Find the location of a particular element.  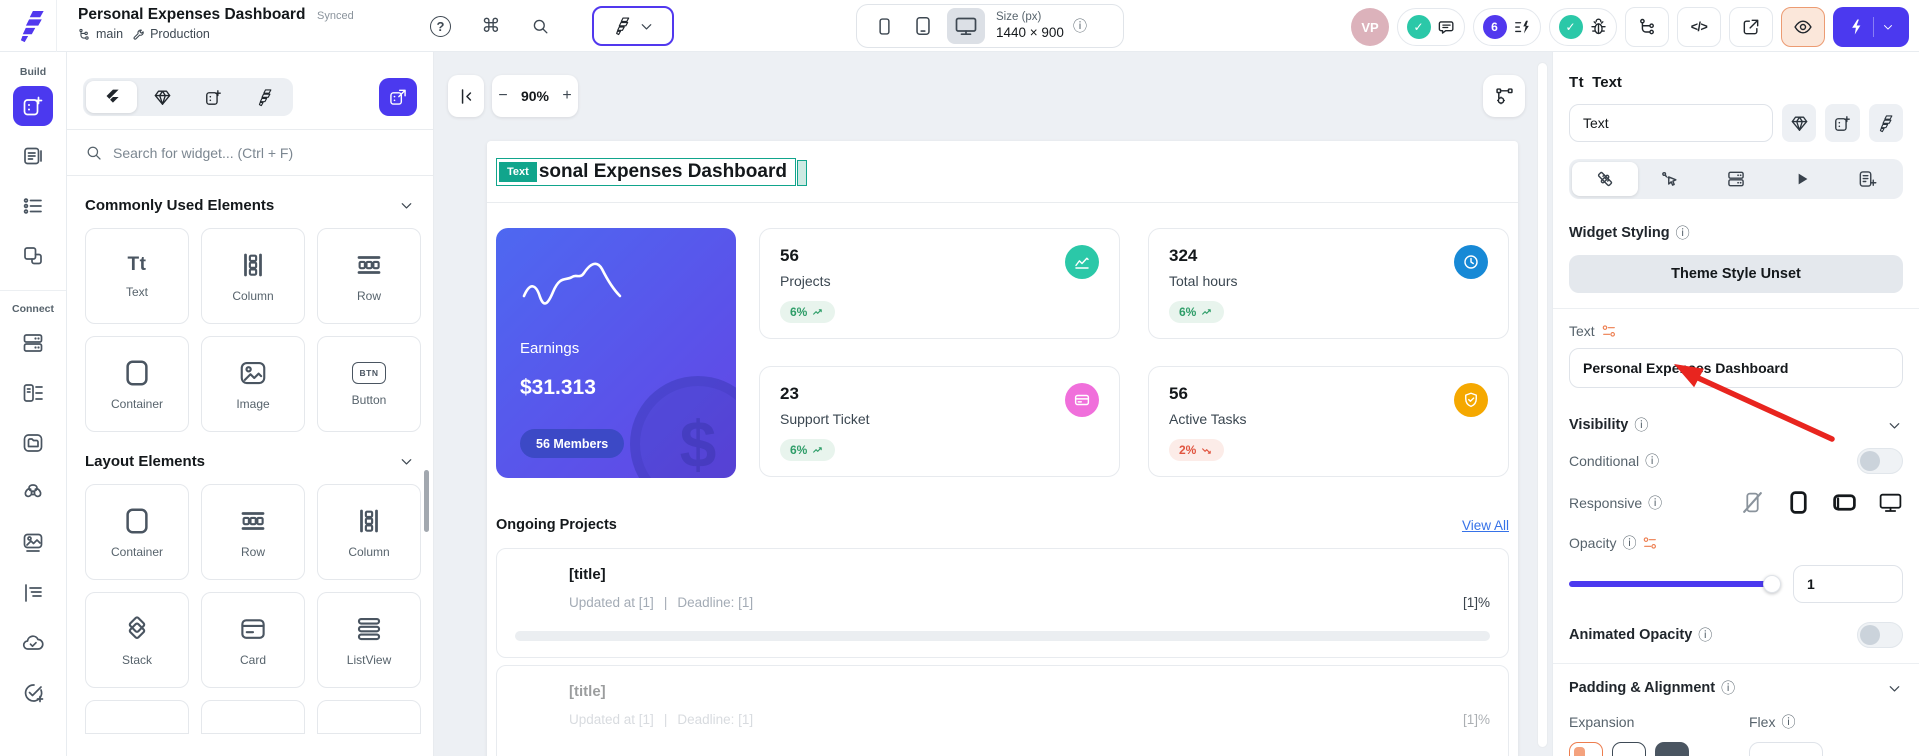

sidebar-item-components is located at coordinates (33, 256).